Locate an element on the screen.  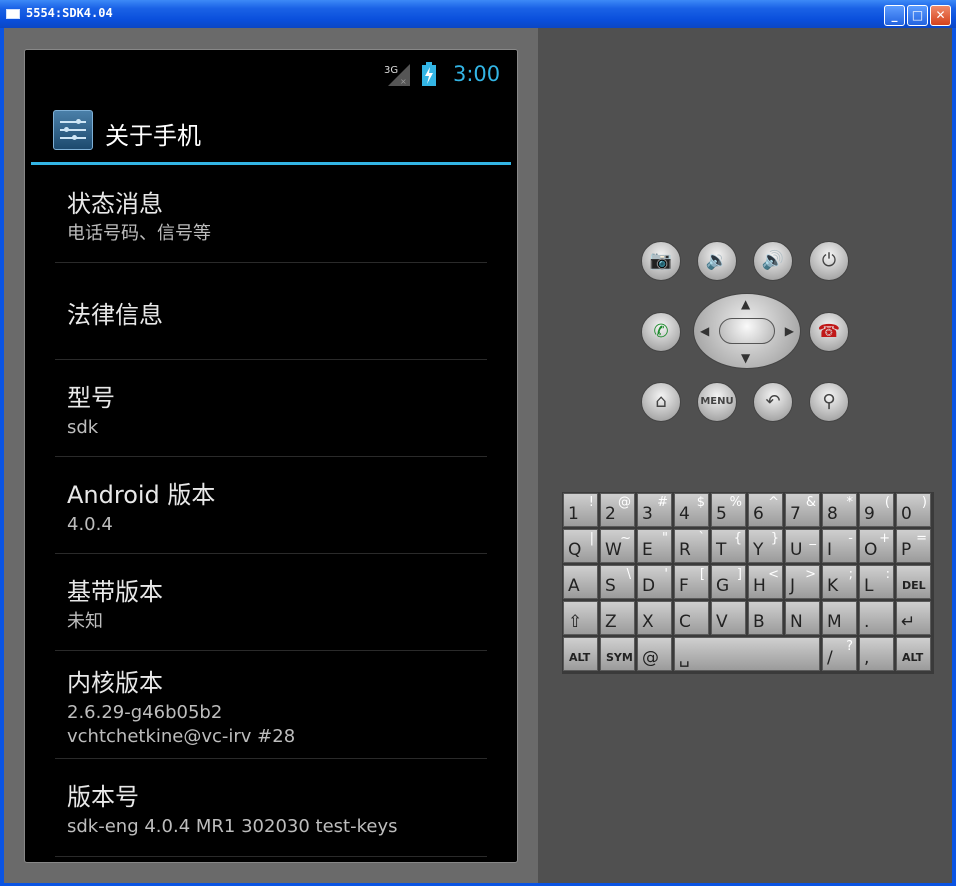
list-item-title: 基带版本 is located at coordinates (115, 592).